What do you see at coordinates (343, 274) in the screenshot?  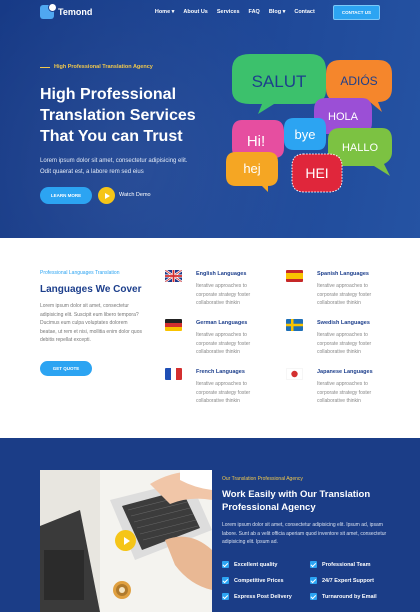 I see `language-name: Spanish Languages` at bounding box center [343, 274].